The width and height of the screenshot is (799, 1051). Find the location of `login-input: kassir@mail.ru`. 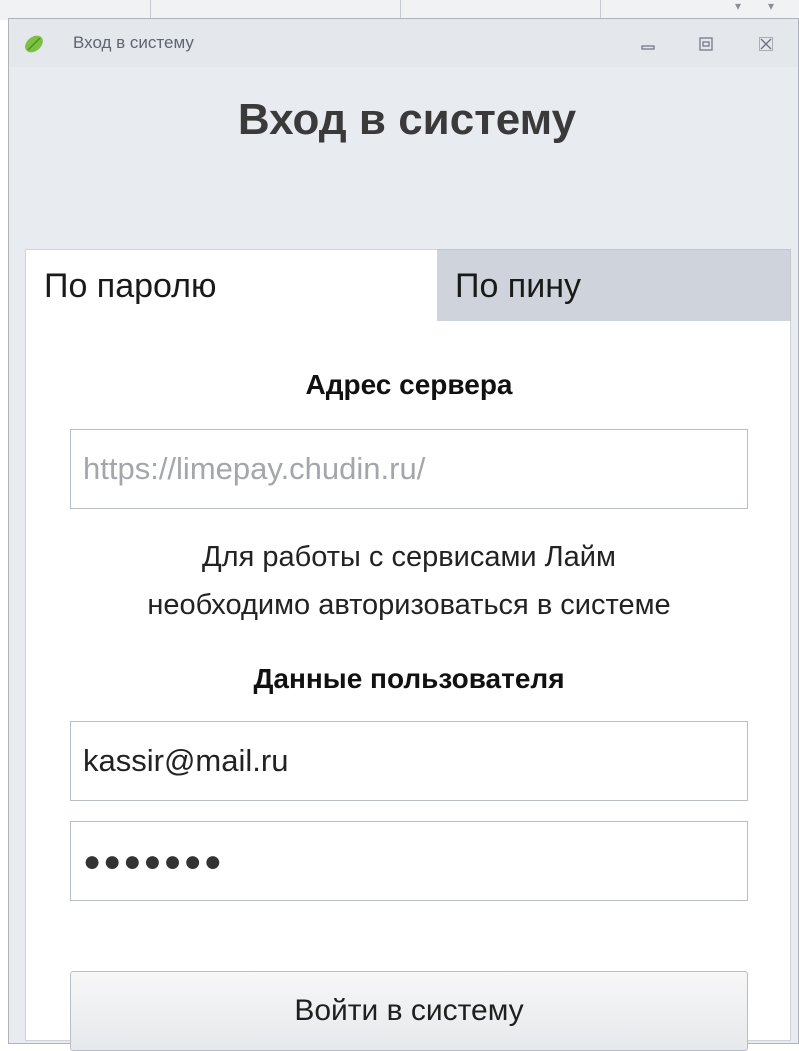

login-input: kassir@mail.ru is located at coordinates (409, 761).